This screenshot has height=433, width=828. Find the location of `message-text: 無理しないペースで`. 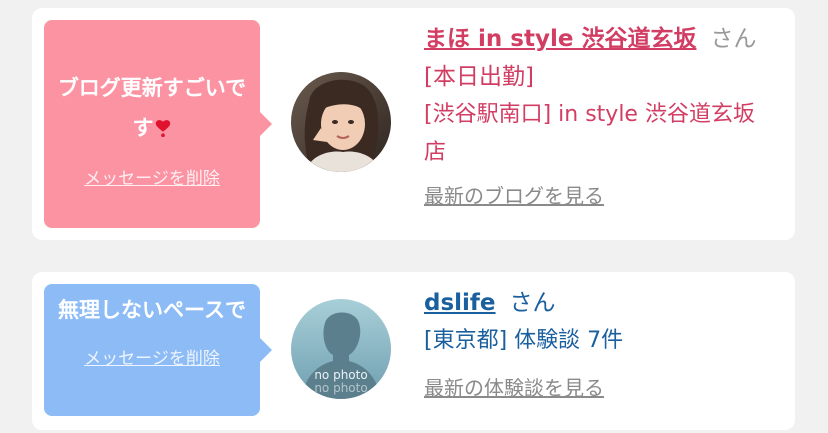

message-text: 無理しないペースで is located at coordinates (152, 310).